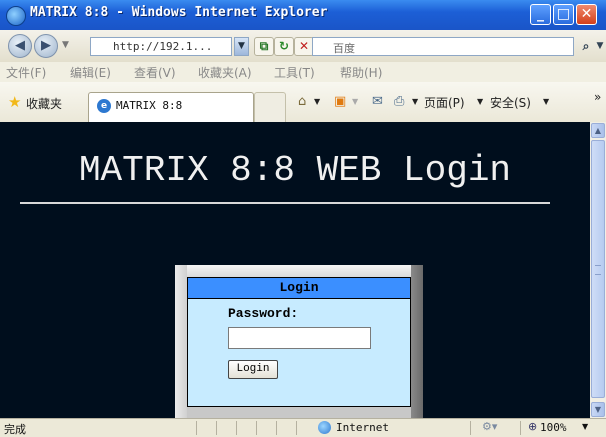 Image resolution: width=606 pixels, height=437 pixels. I want to click on search-options-dropdown-icon: ▼, so click(600, 46).